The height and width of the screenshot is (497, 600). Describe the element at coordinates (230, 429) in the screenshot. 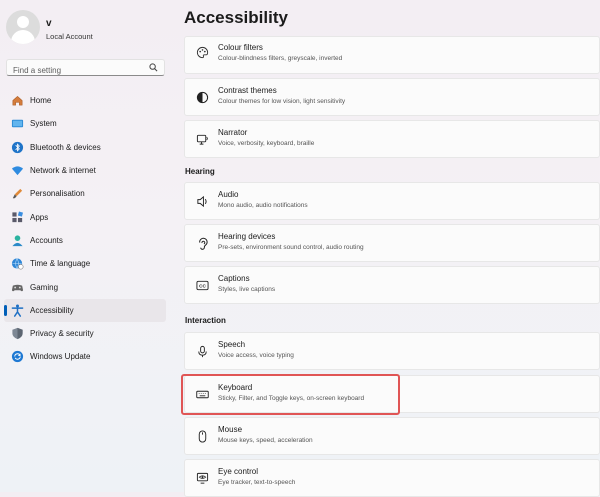

I see `setting-title: Mouse` at that location.